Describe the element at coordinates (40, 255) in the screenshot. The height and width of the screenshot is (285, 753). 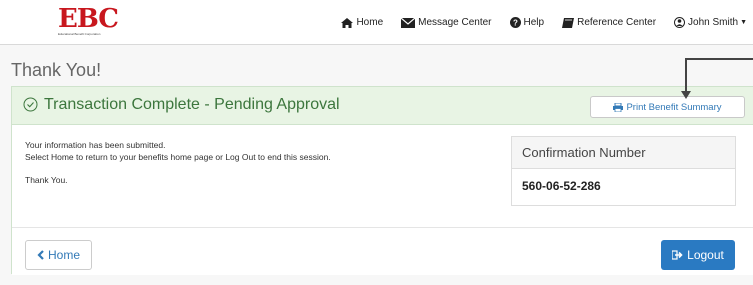
I see `chevron-left-icon` at that location.